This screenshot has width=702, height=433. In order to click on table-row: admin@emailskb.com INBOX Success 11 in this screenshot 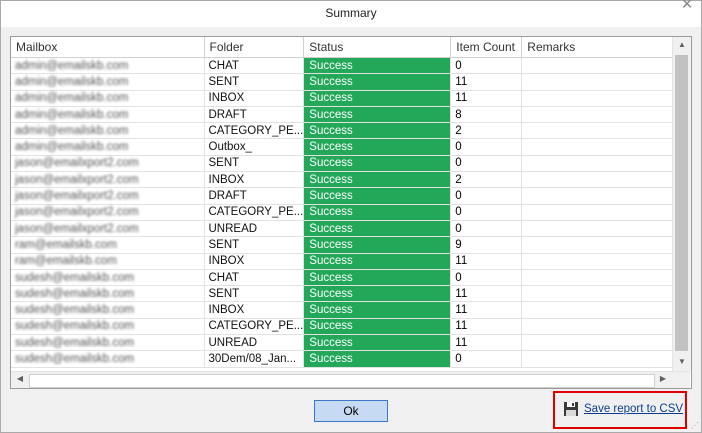, I will do `click(344, 98)`.